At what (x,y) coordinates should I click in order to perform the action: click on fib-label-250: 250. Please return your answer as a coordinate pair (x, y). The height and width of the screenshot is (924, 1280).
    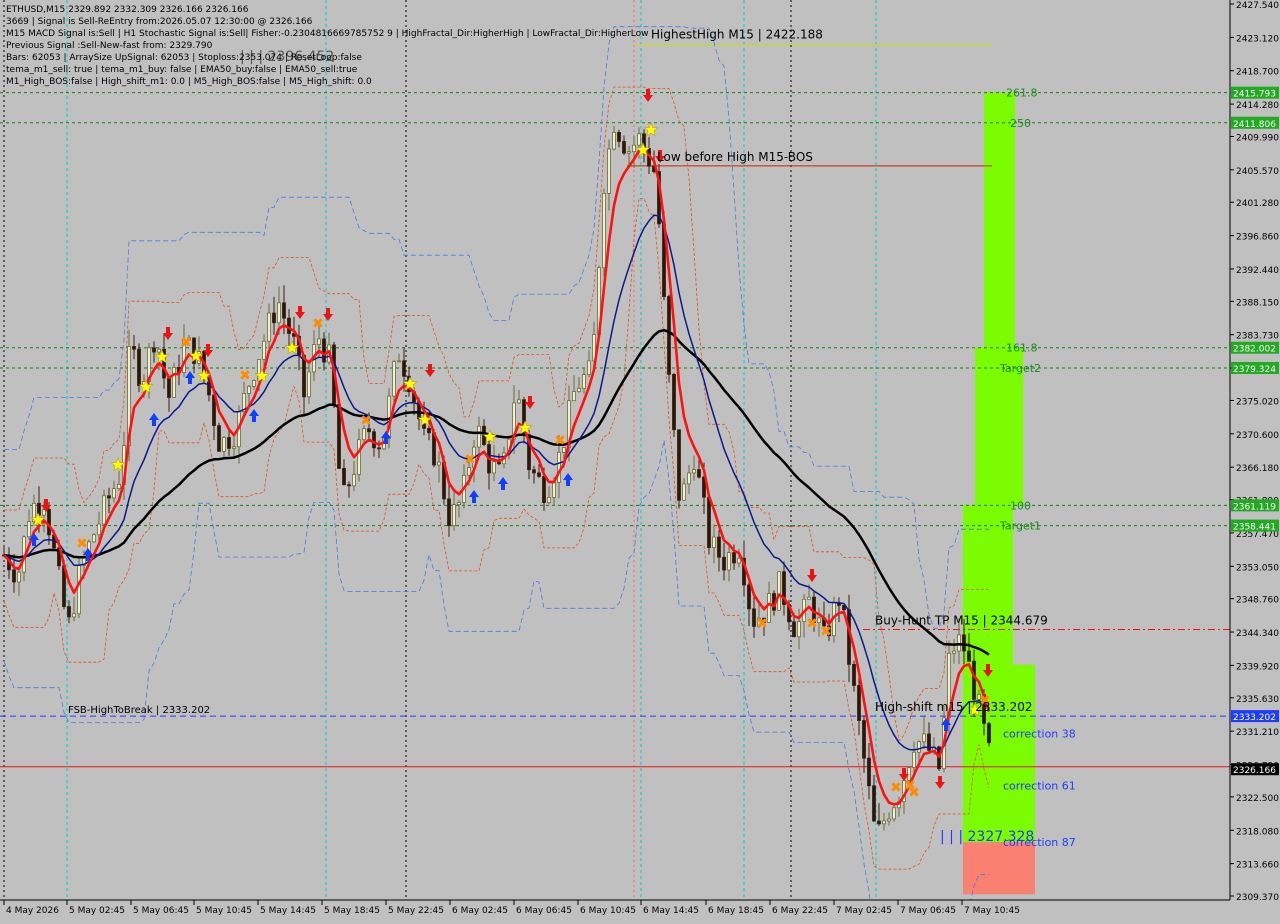
    Looking at the image, I should click on (1020, 123).